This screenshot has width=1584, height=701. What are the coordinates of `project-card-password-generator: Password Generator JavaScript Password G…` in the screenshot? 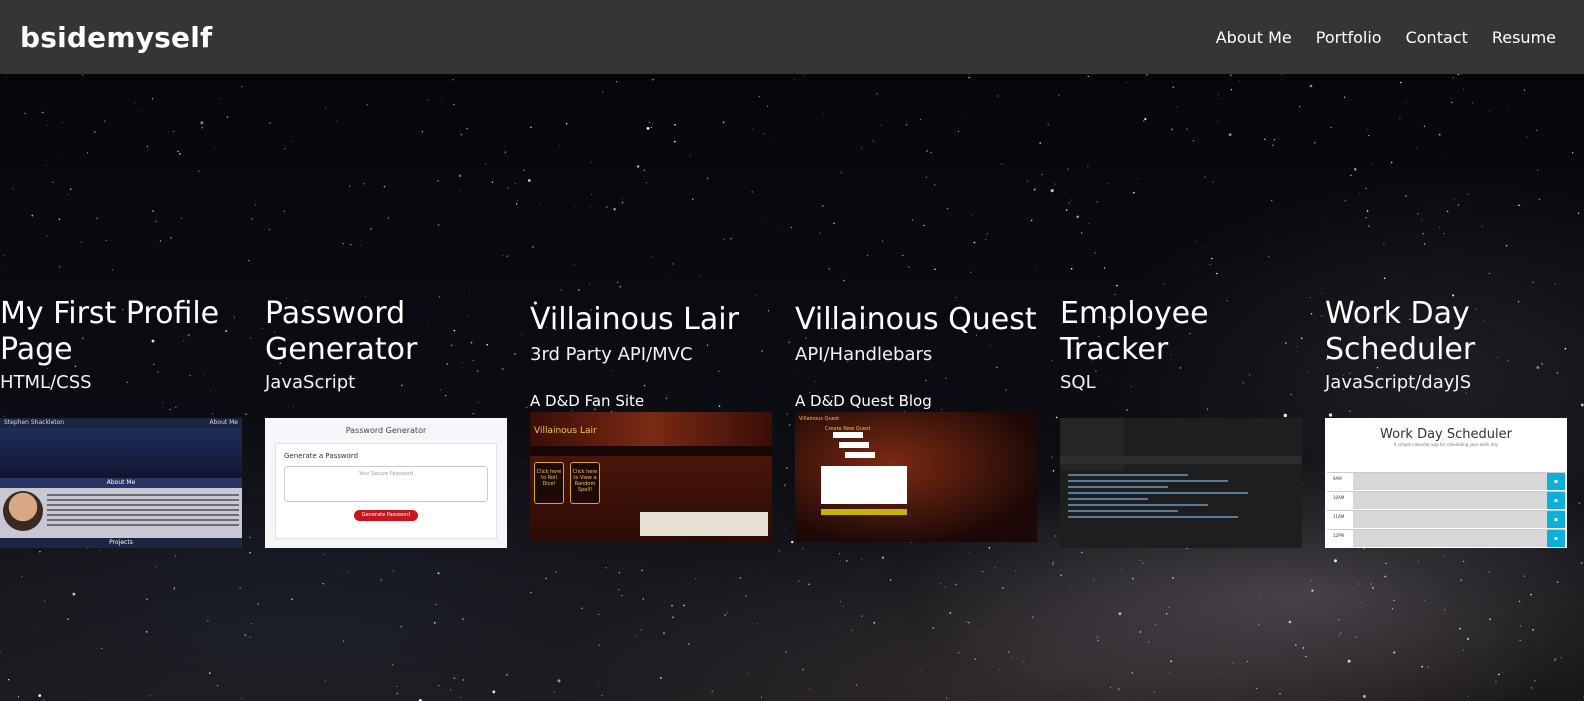 It's located at (397, 426).